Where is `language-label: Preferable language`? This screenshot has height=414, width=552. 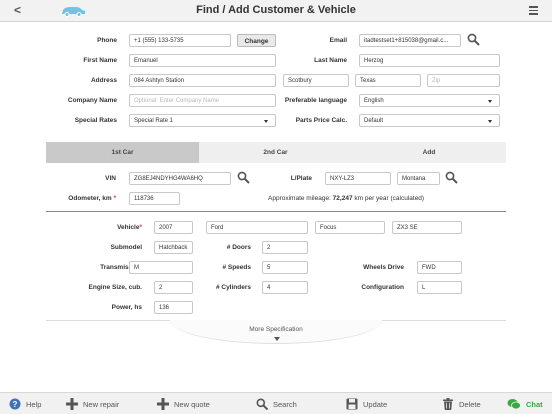 language-label: Preferable language is located at coordinates (315, 100).